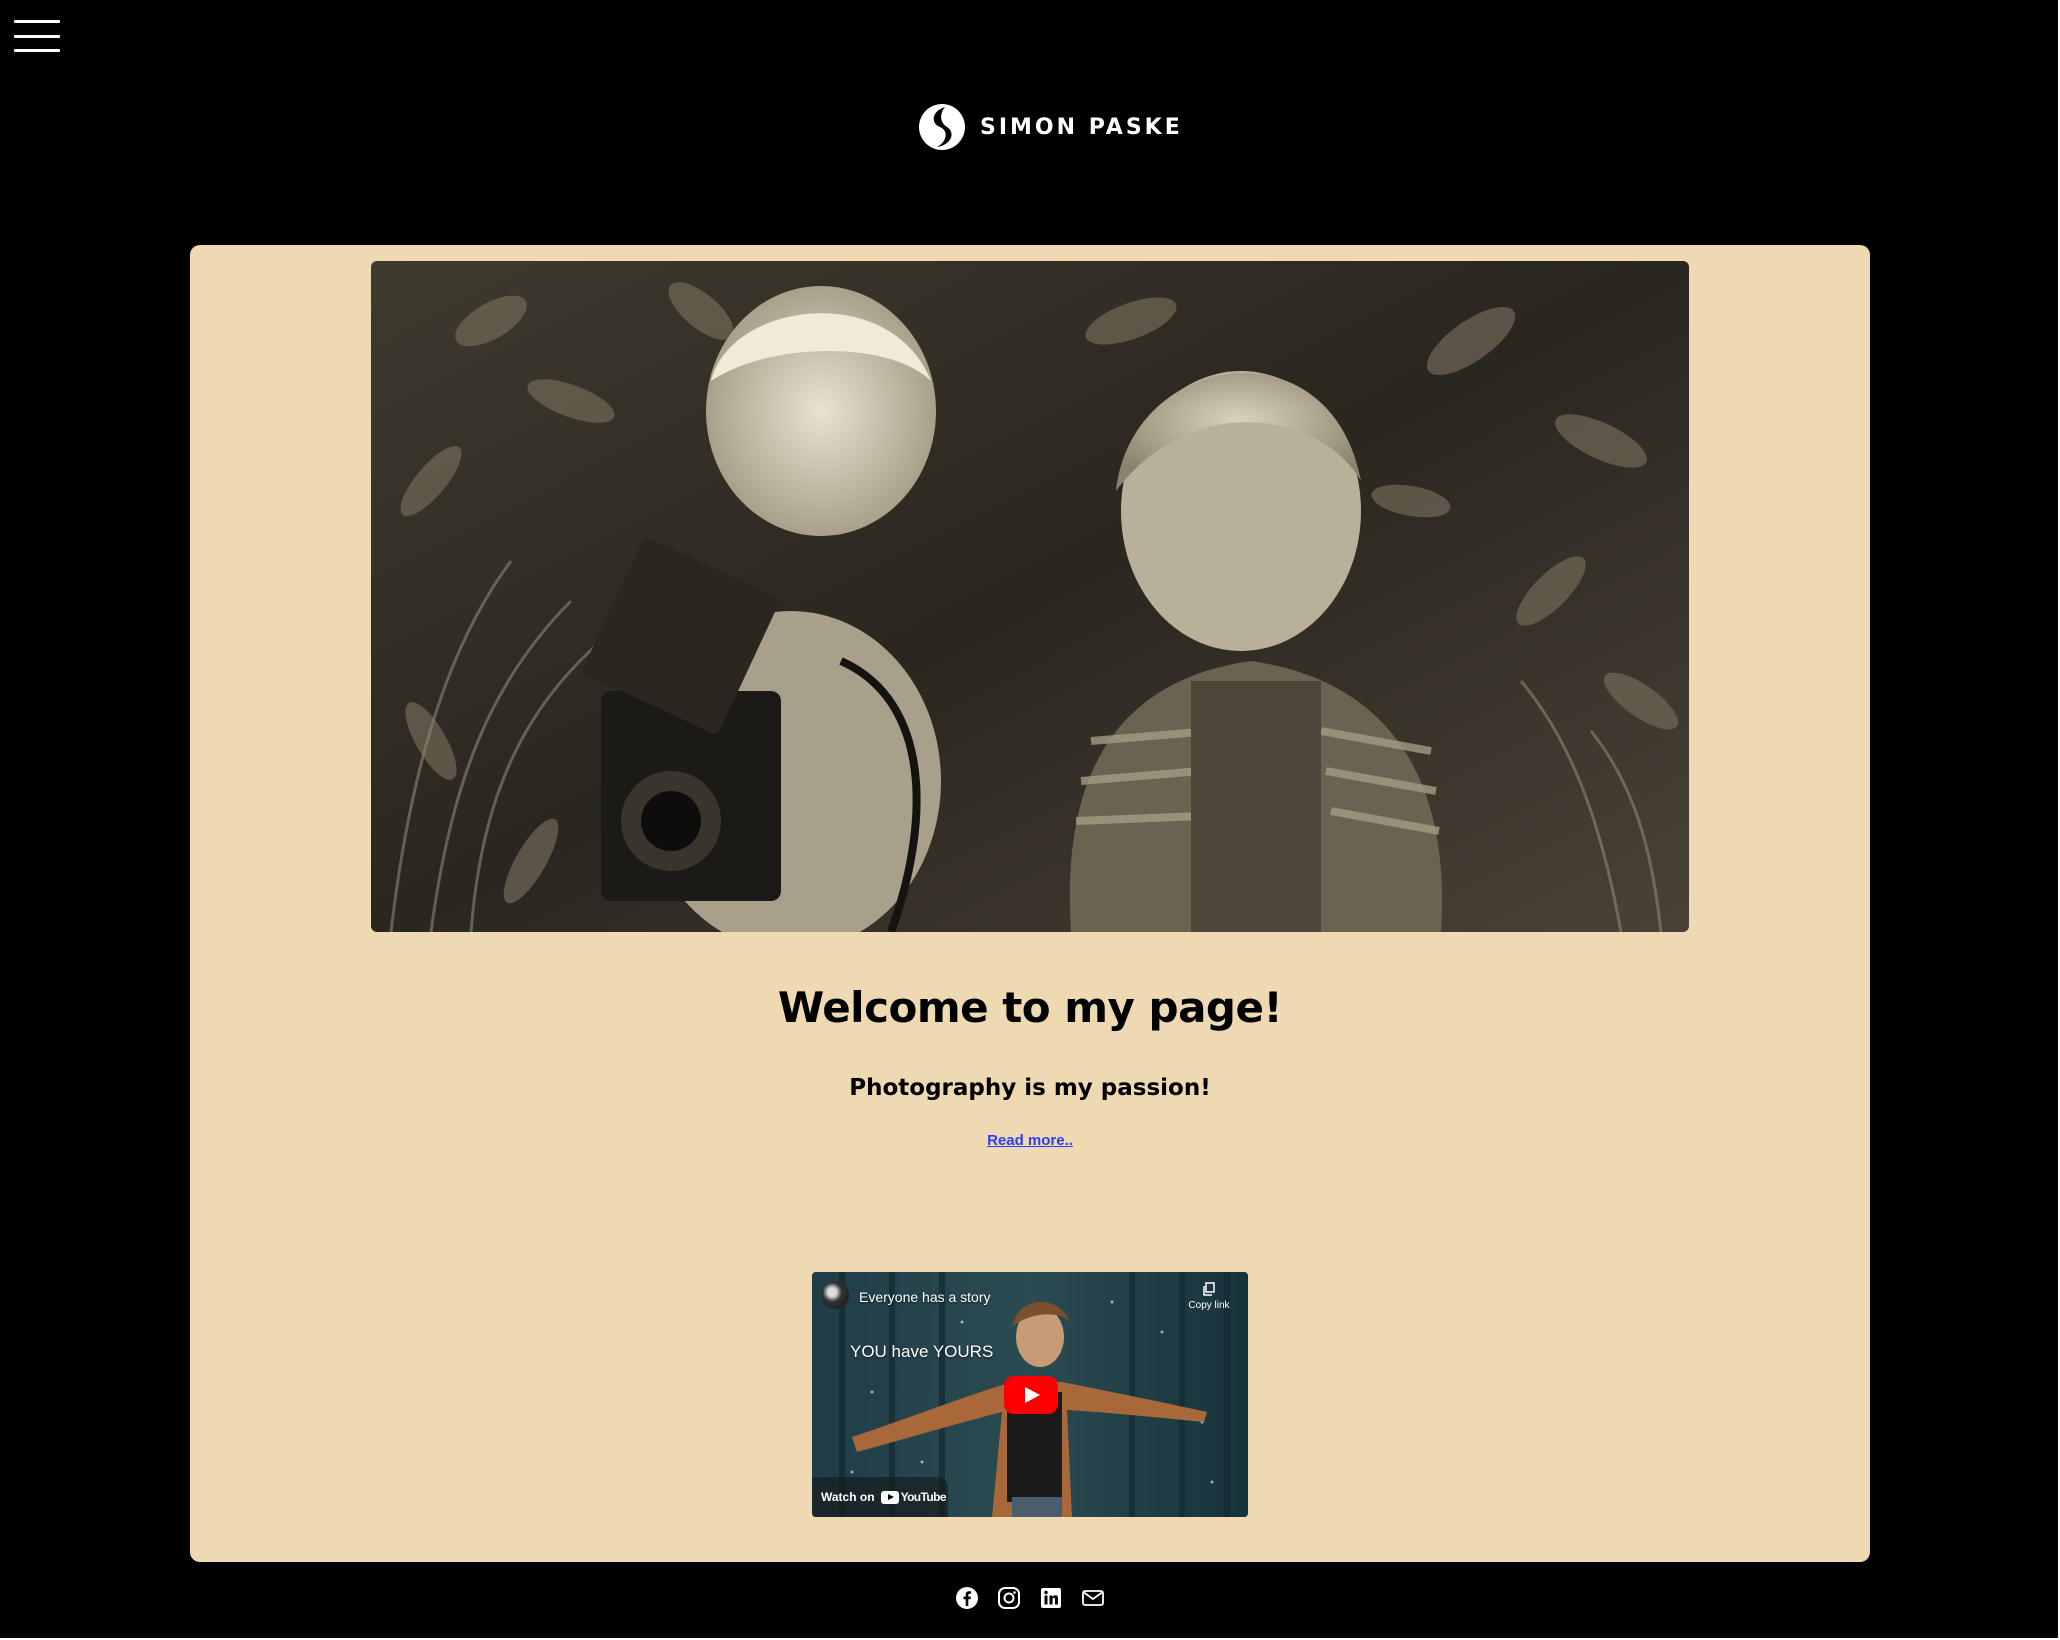 The height and width of the screenshot is (1640, 2060). Describe the element at coordinates (1051, 1598) in the screenshot. I see `linkedin-icon` at that location.